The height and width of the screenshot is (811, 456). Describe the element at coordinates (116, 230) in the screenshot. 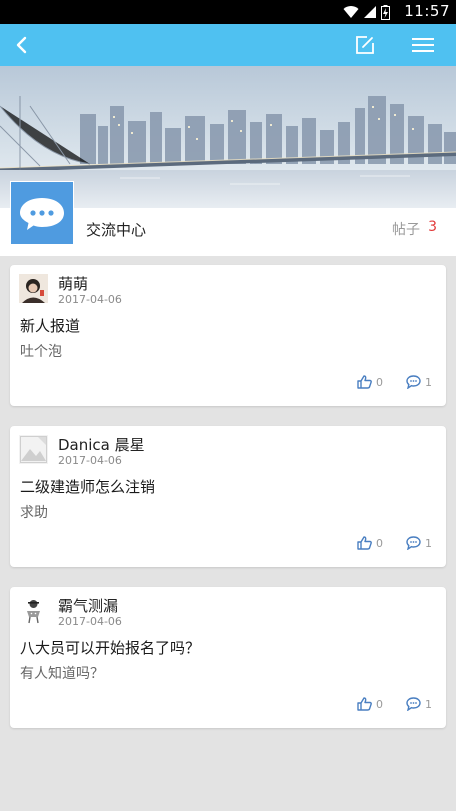

I see `forum-name: 交流中心` at that location.